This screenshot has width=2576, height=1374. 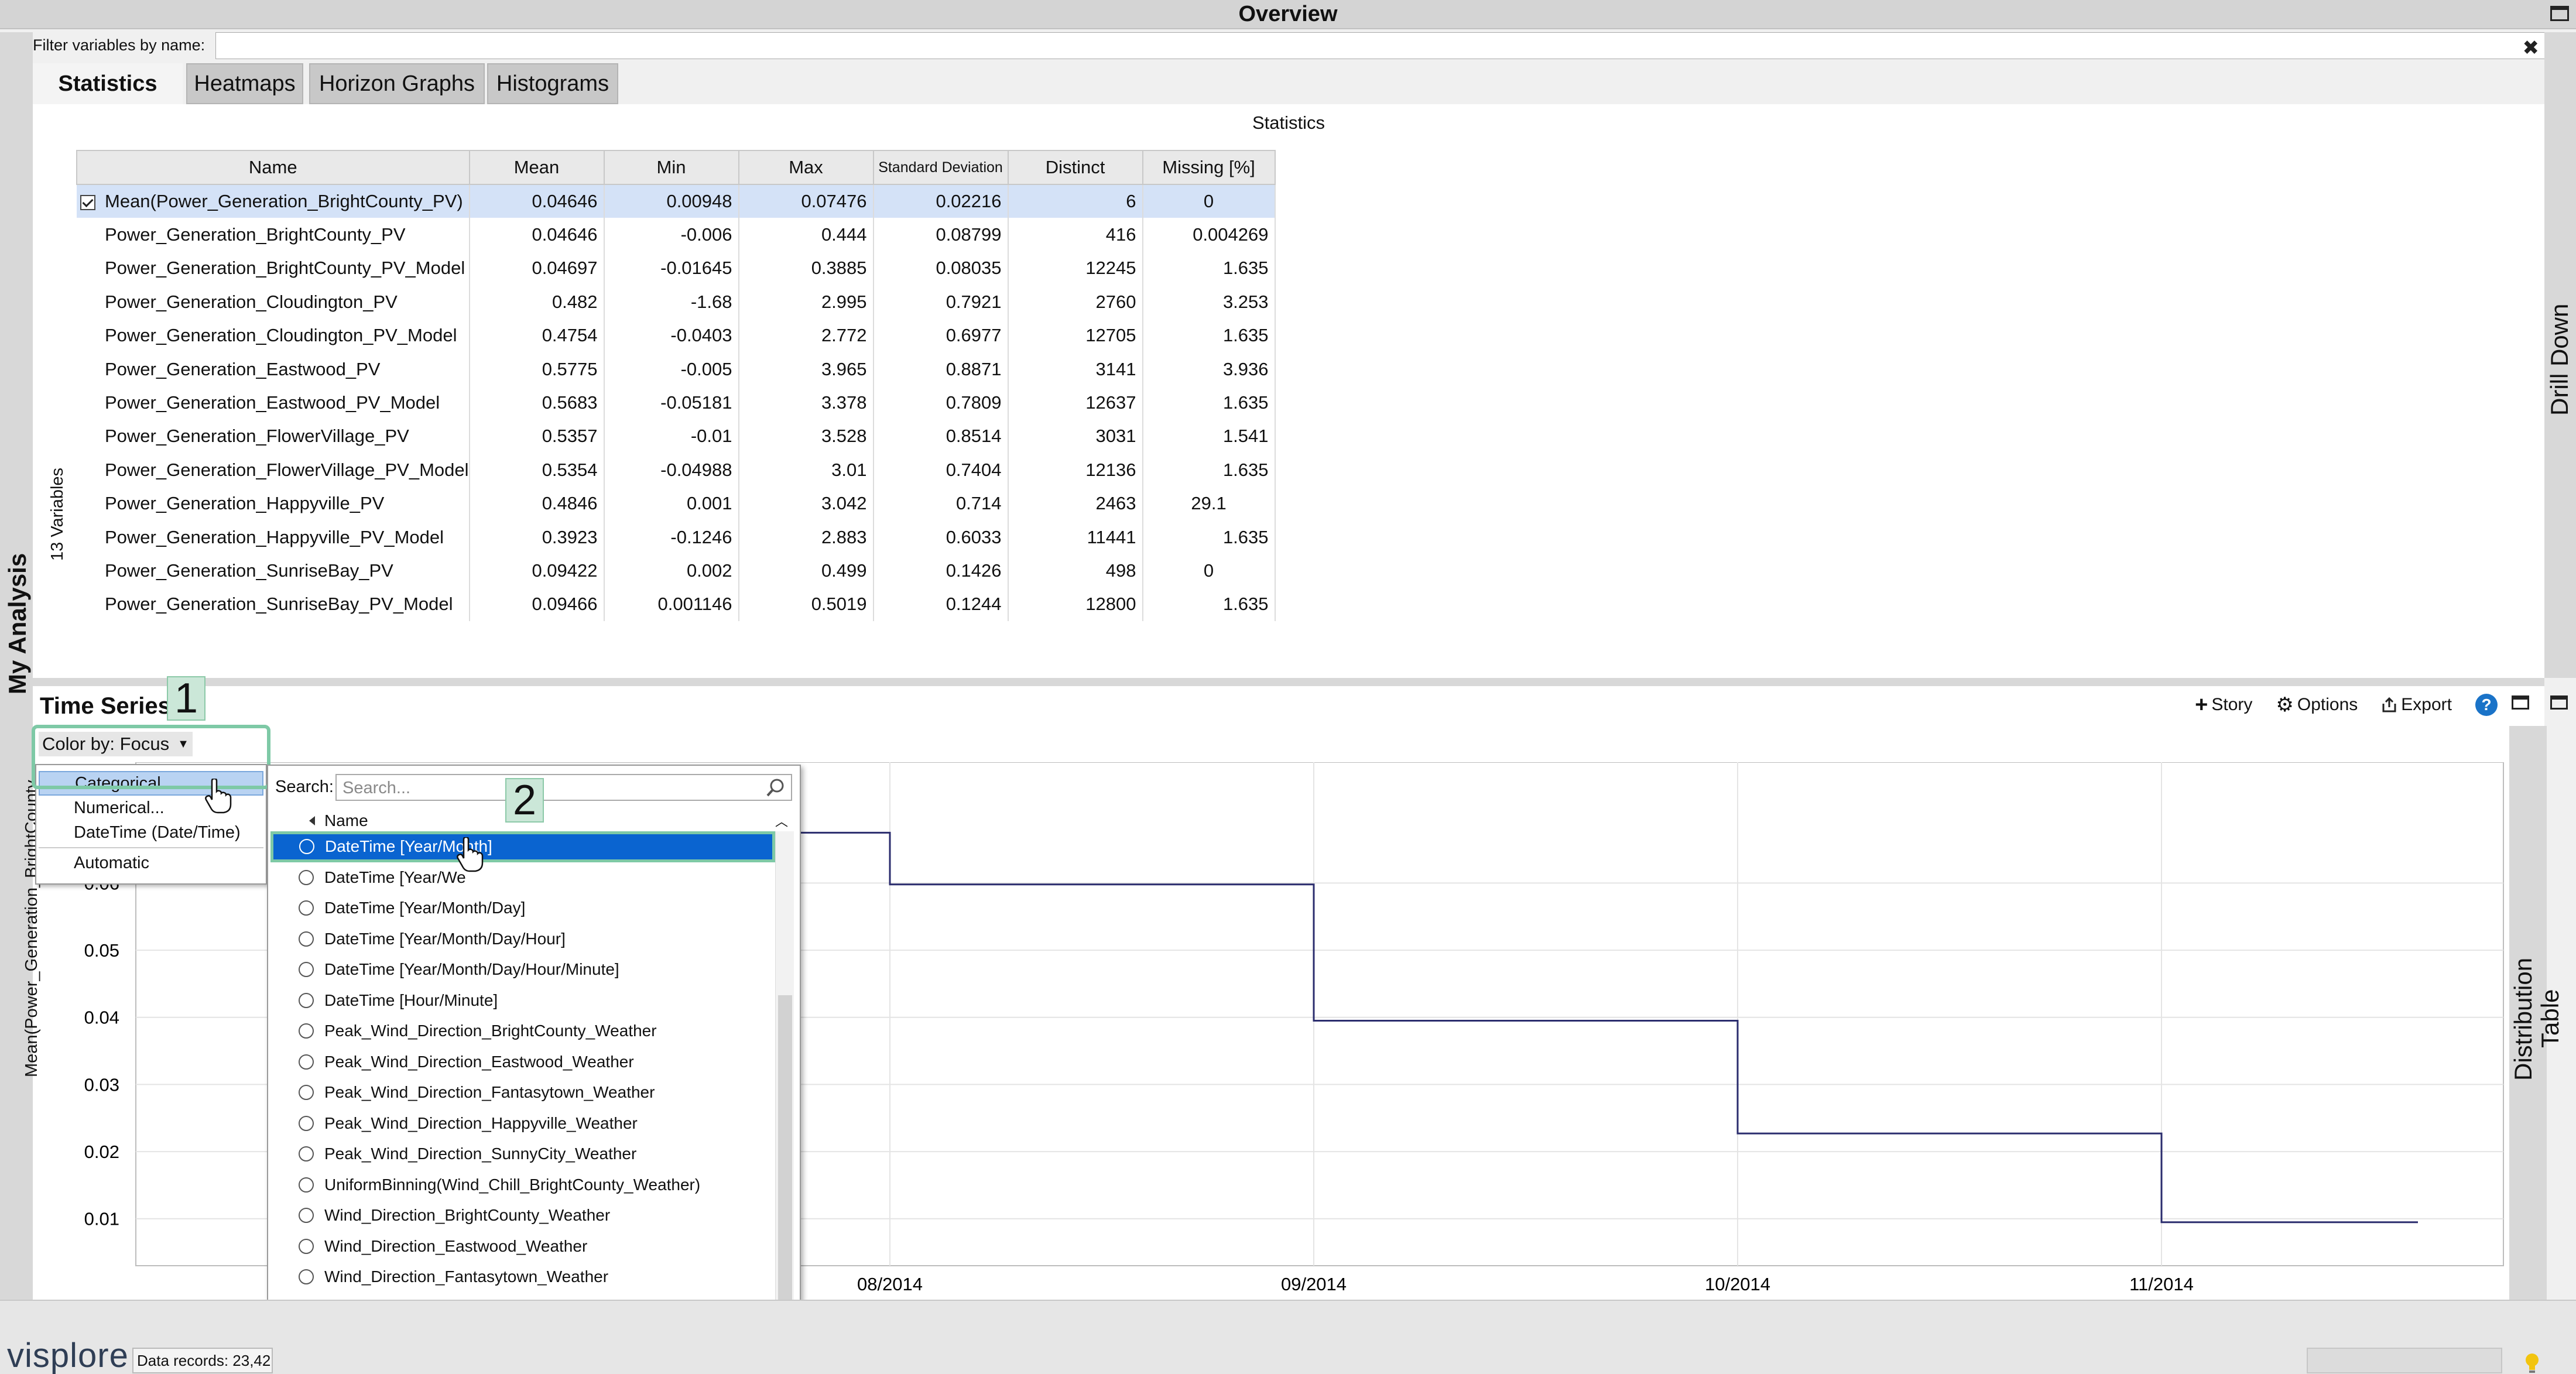 I want to click on list-item: DateTime [Hour/Minute], so click(x=523, y=1000).